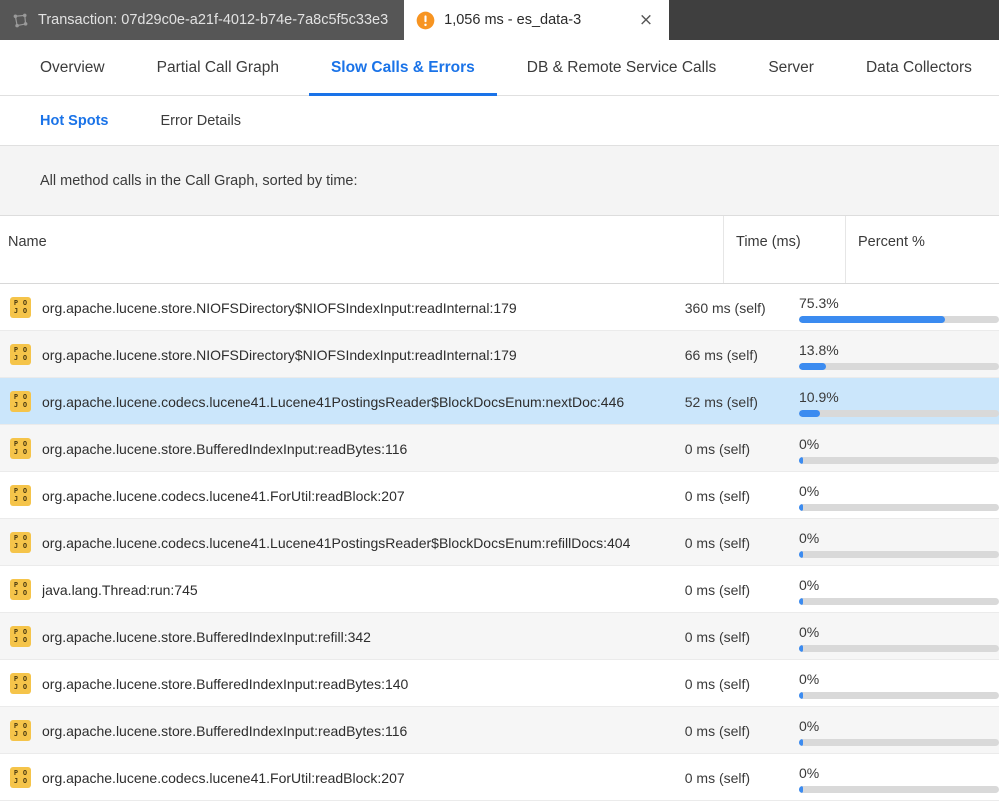 The height and width of the screenshot is (806, 999). I want to click on tab-partial-call-graph: Partial Call Graph, so click(218, 67).